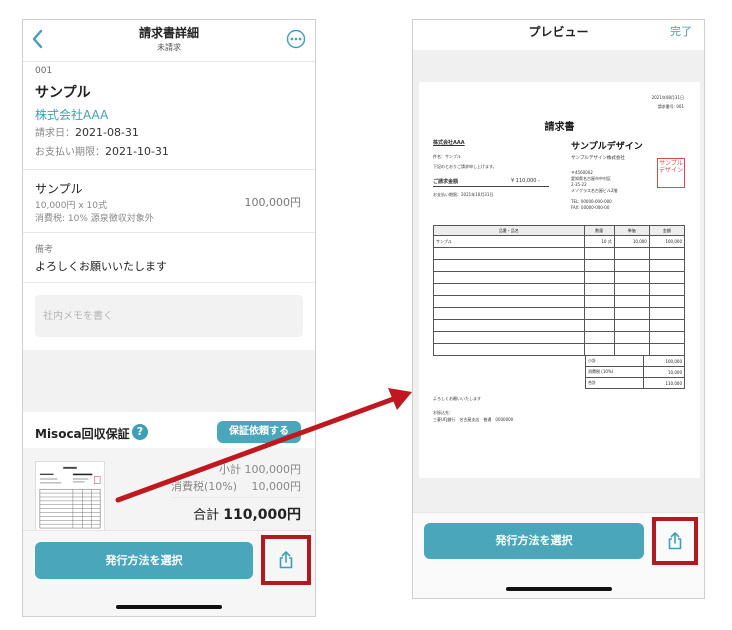  Describe the element at coordinates (457, 398) in the screenshot. I see `doc-note: よろしくお願いいたします` at that location.